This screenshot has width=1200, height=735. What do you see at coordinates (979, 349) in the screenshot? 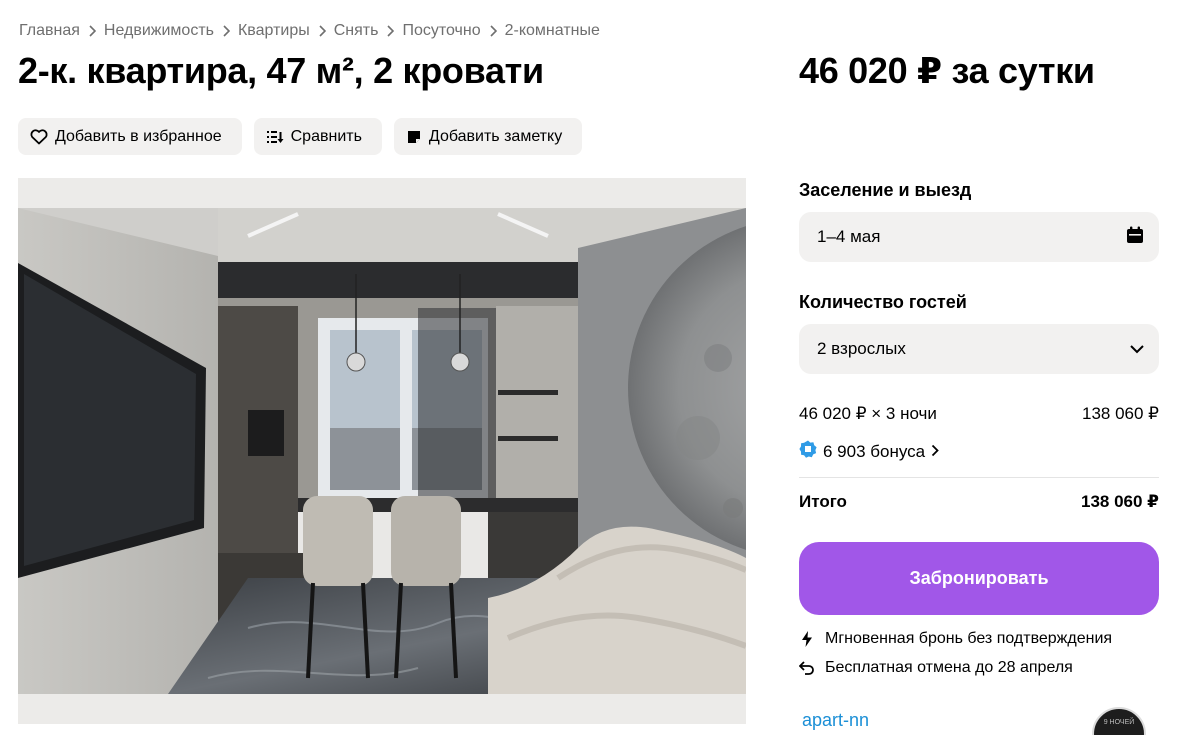
I see `guests-select: 2 взрослых` at bounding box center [979, 349].